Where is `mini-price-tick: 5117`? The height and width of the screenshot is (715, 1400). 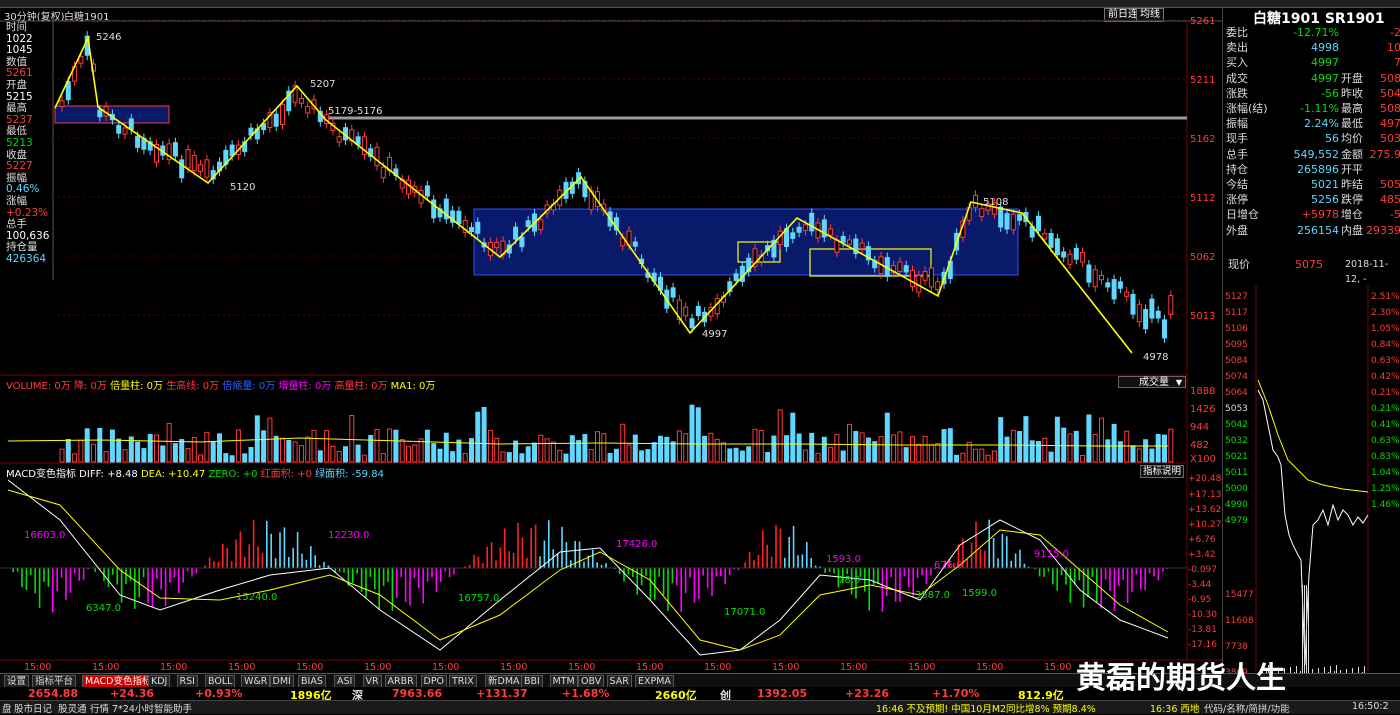 mini-price-tick: 5117 is located at coordinates (1236, 313).